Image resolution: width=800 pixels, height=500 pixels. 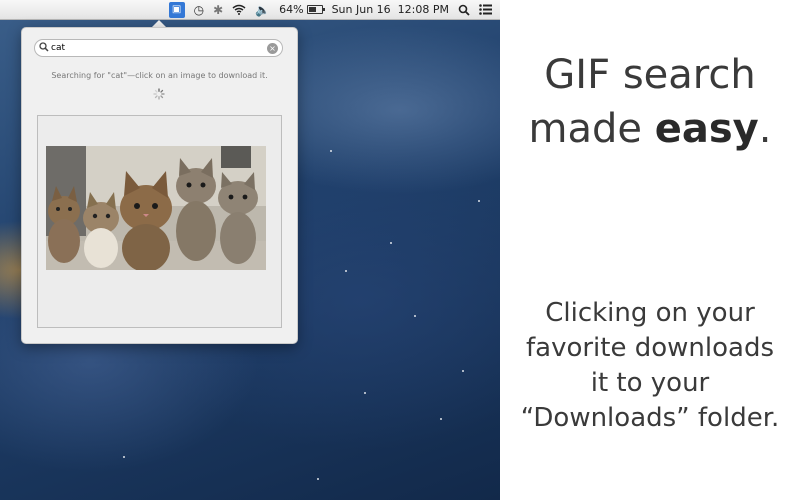 I want to click on wifi-icon, so click(x=239, y=9).